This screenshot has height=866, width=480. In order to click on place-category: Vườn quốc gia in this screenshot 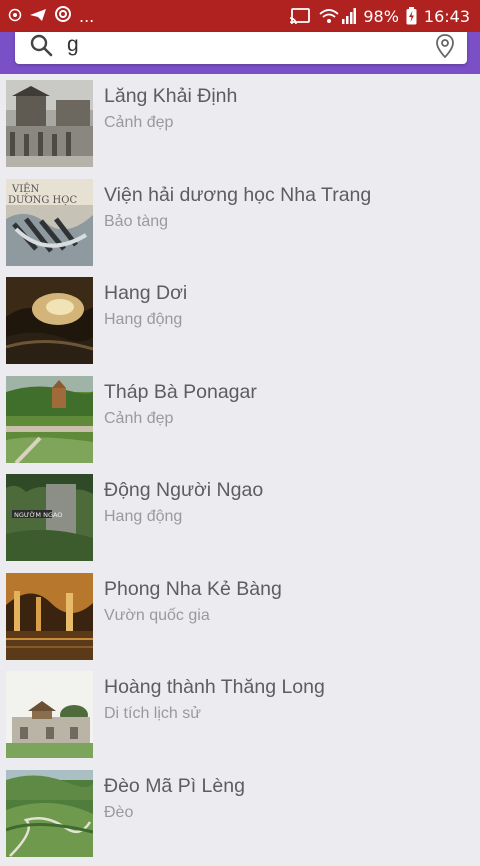, I will do `click(193, 616)`.